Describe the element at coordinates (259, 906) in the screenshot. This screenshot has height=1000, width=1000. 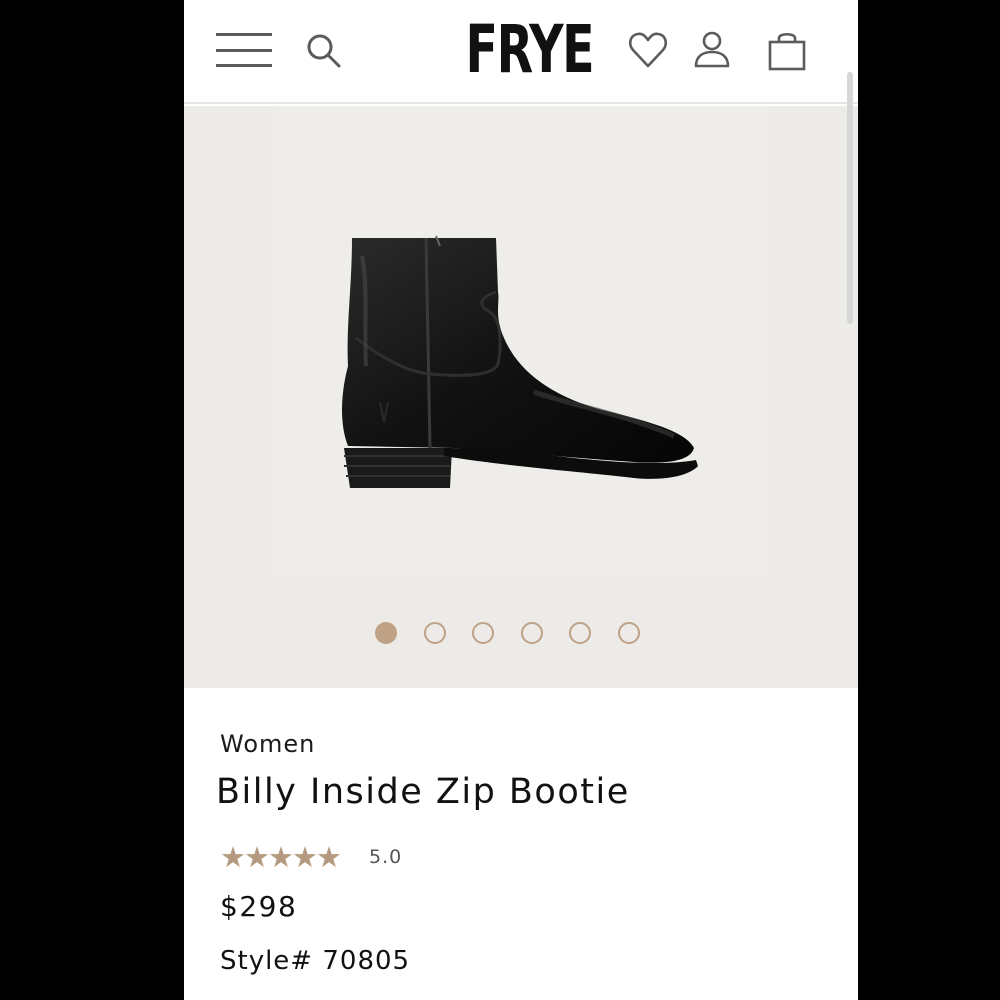
I see `product-price: $298` at that location.